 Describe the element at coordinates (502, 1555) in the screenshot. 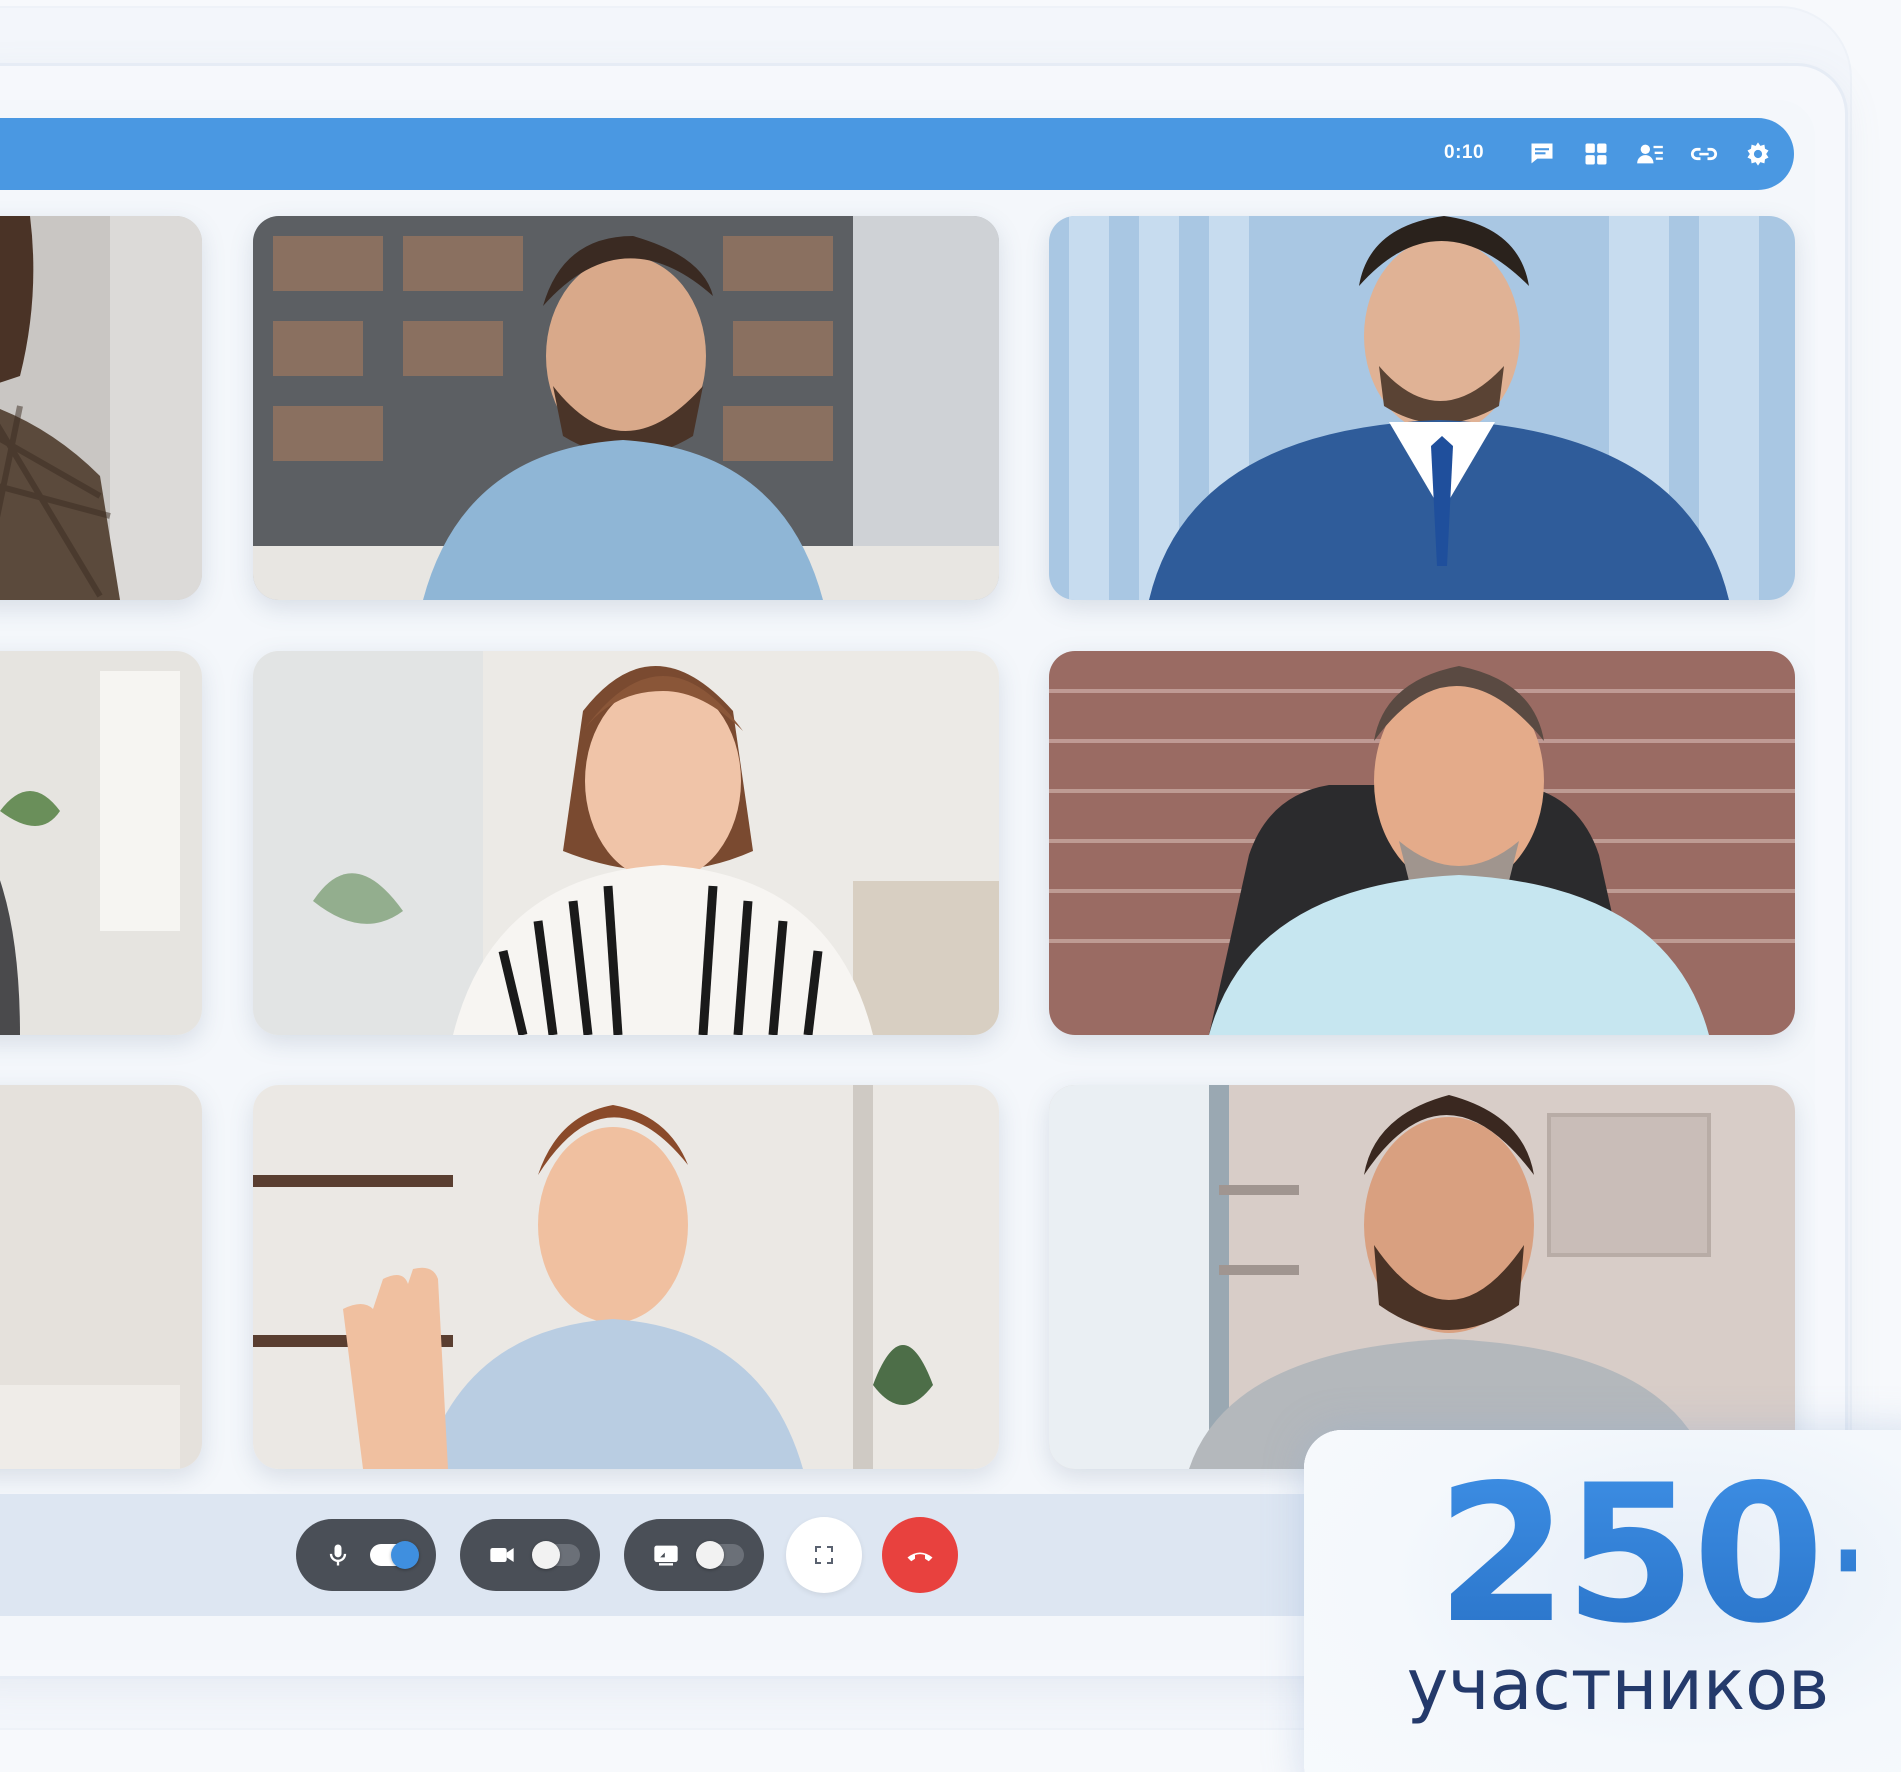

I see `camera-icon` at that location.